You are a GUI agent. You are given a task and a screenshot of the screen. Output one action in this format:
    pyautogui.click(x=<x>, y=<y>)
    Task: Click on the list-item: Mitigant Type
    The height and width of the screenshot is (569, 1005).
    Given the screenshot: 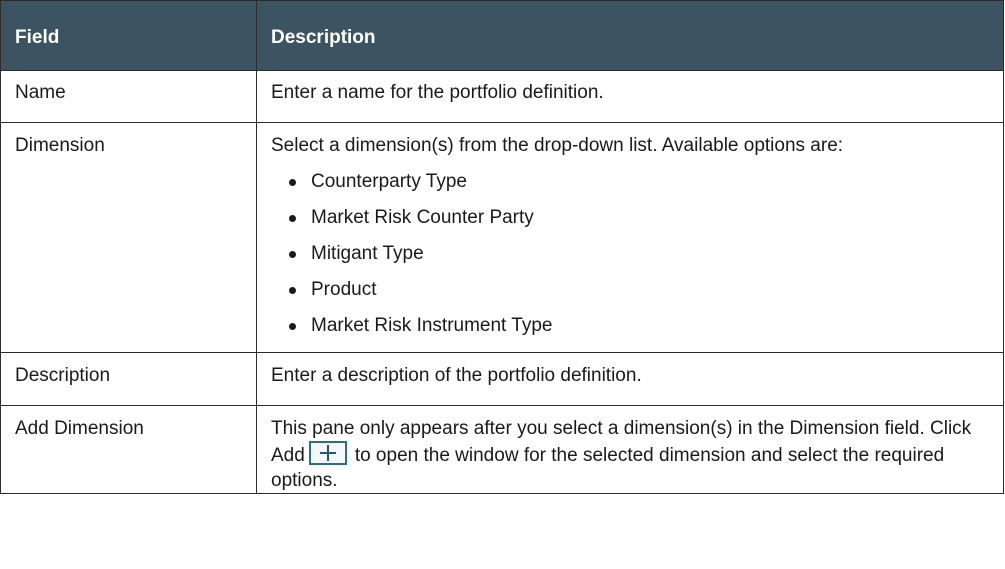 What is the action you would take?
    pyautogui.click(x=639, y=254)
    